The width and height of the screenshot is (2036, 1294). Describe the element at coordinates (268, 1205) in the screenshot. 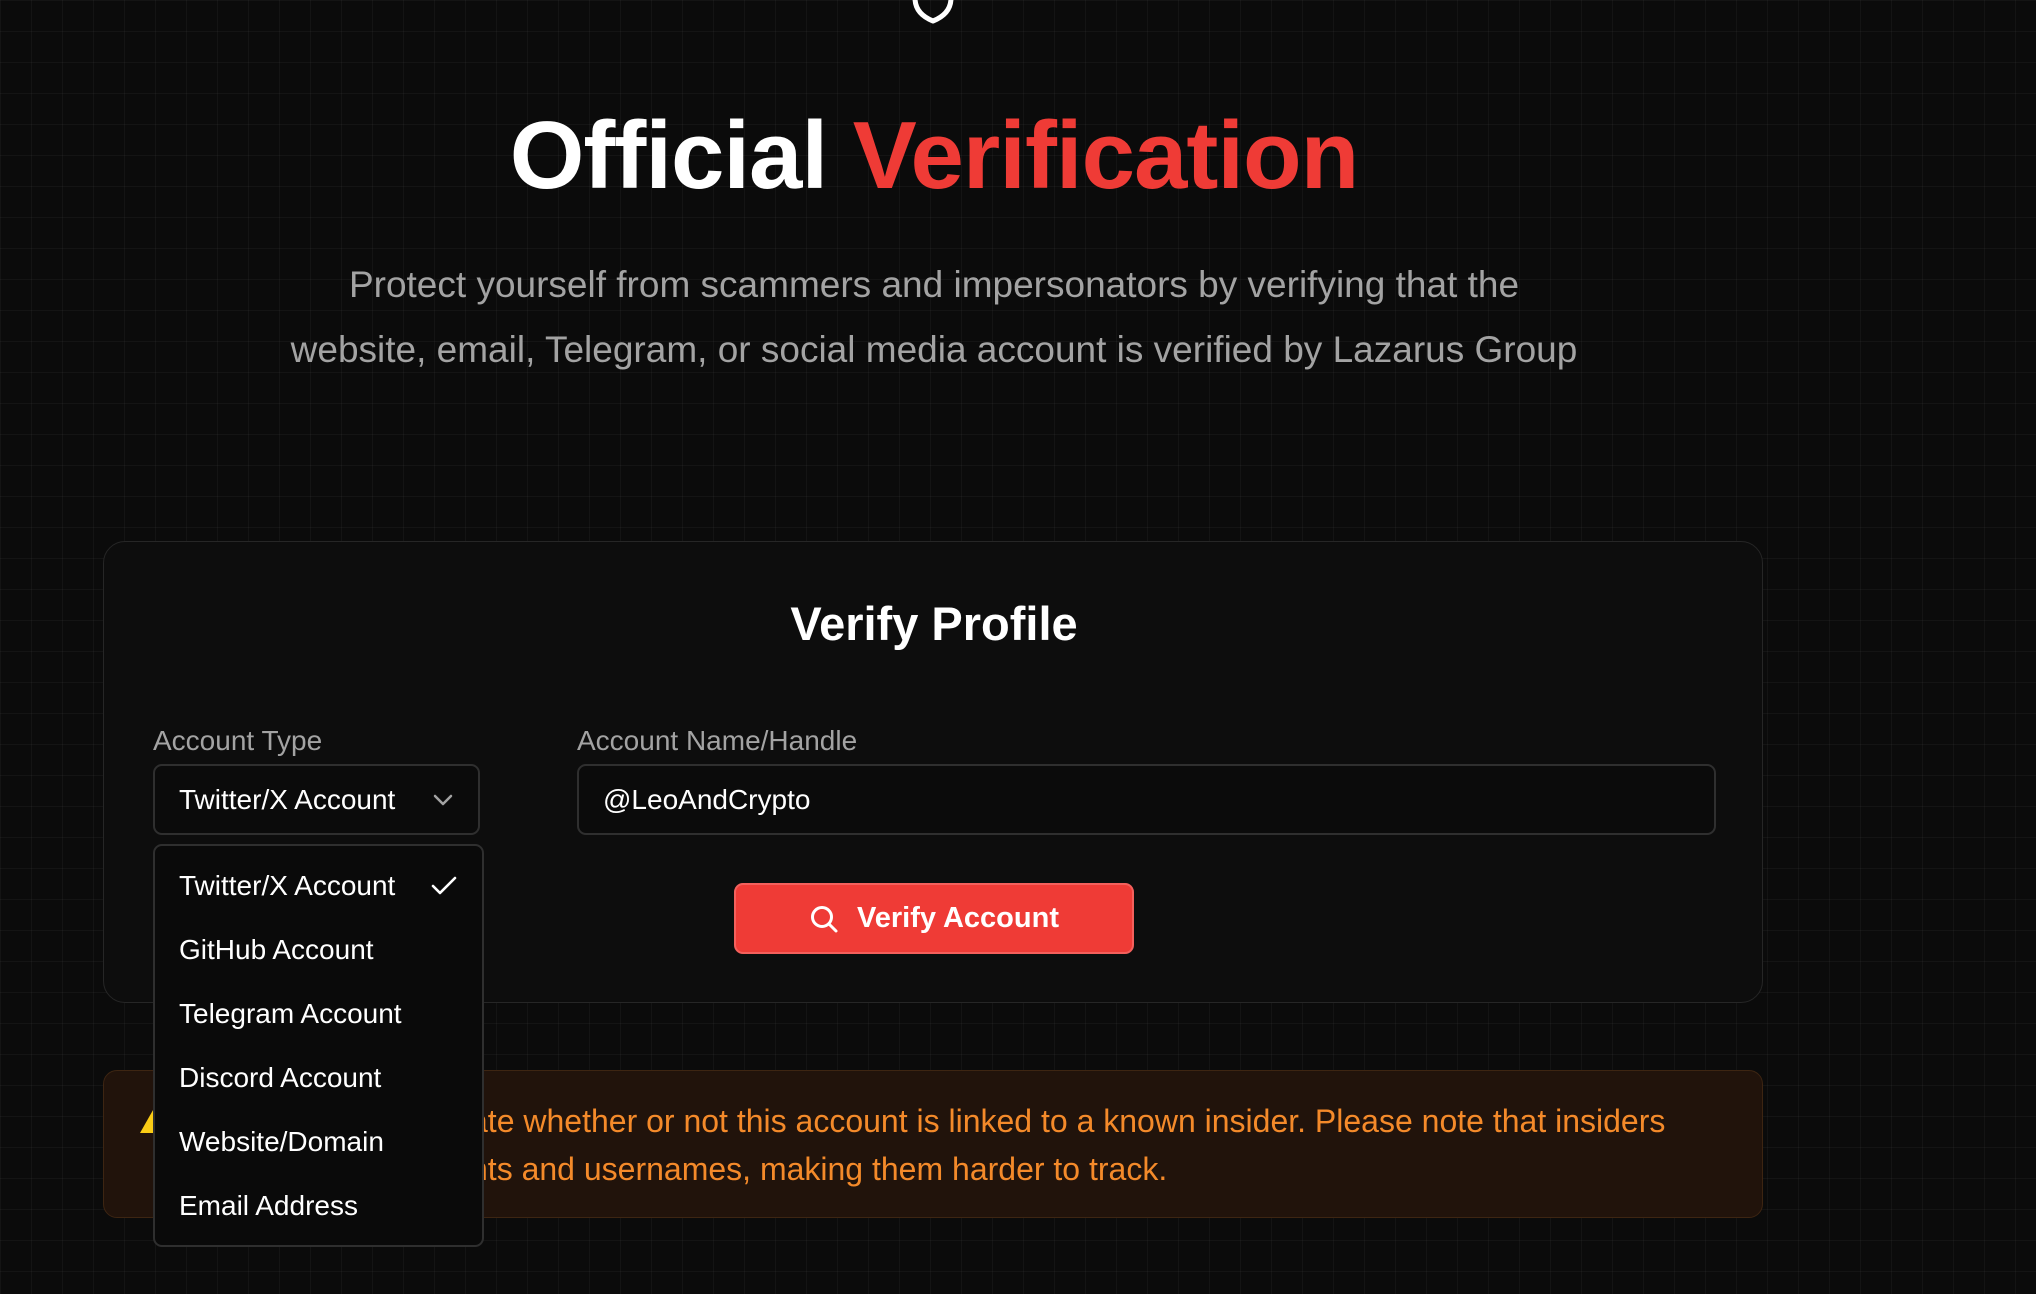

I see `dropdown-option-label: Email Address` at that location.